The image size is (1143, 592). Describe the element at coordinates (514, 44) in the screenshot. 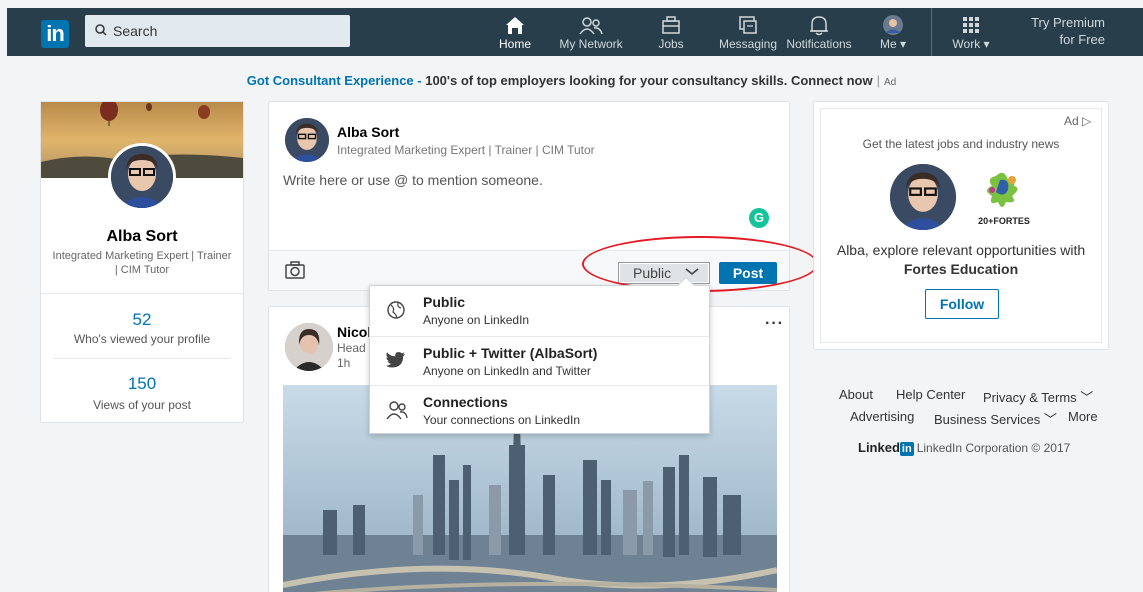

I see `nav-home-label: Home` at that location.